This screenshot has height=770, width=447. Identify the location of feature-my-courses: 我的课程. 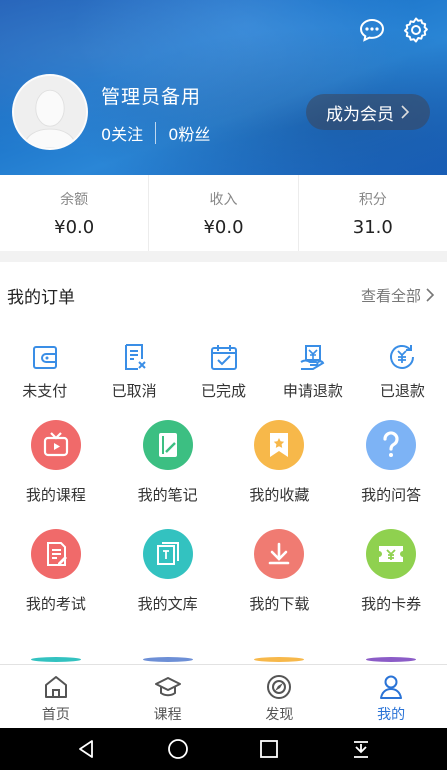
(56, 468).